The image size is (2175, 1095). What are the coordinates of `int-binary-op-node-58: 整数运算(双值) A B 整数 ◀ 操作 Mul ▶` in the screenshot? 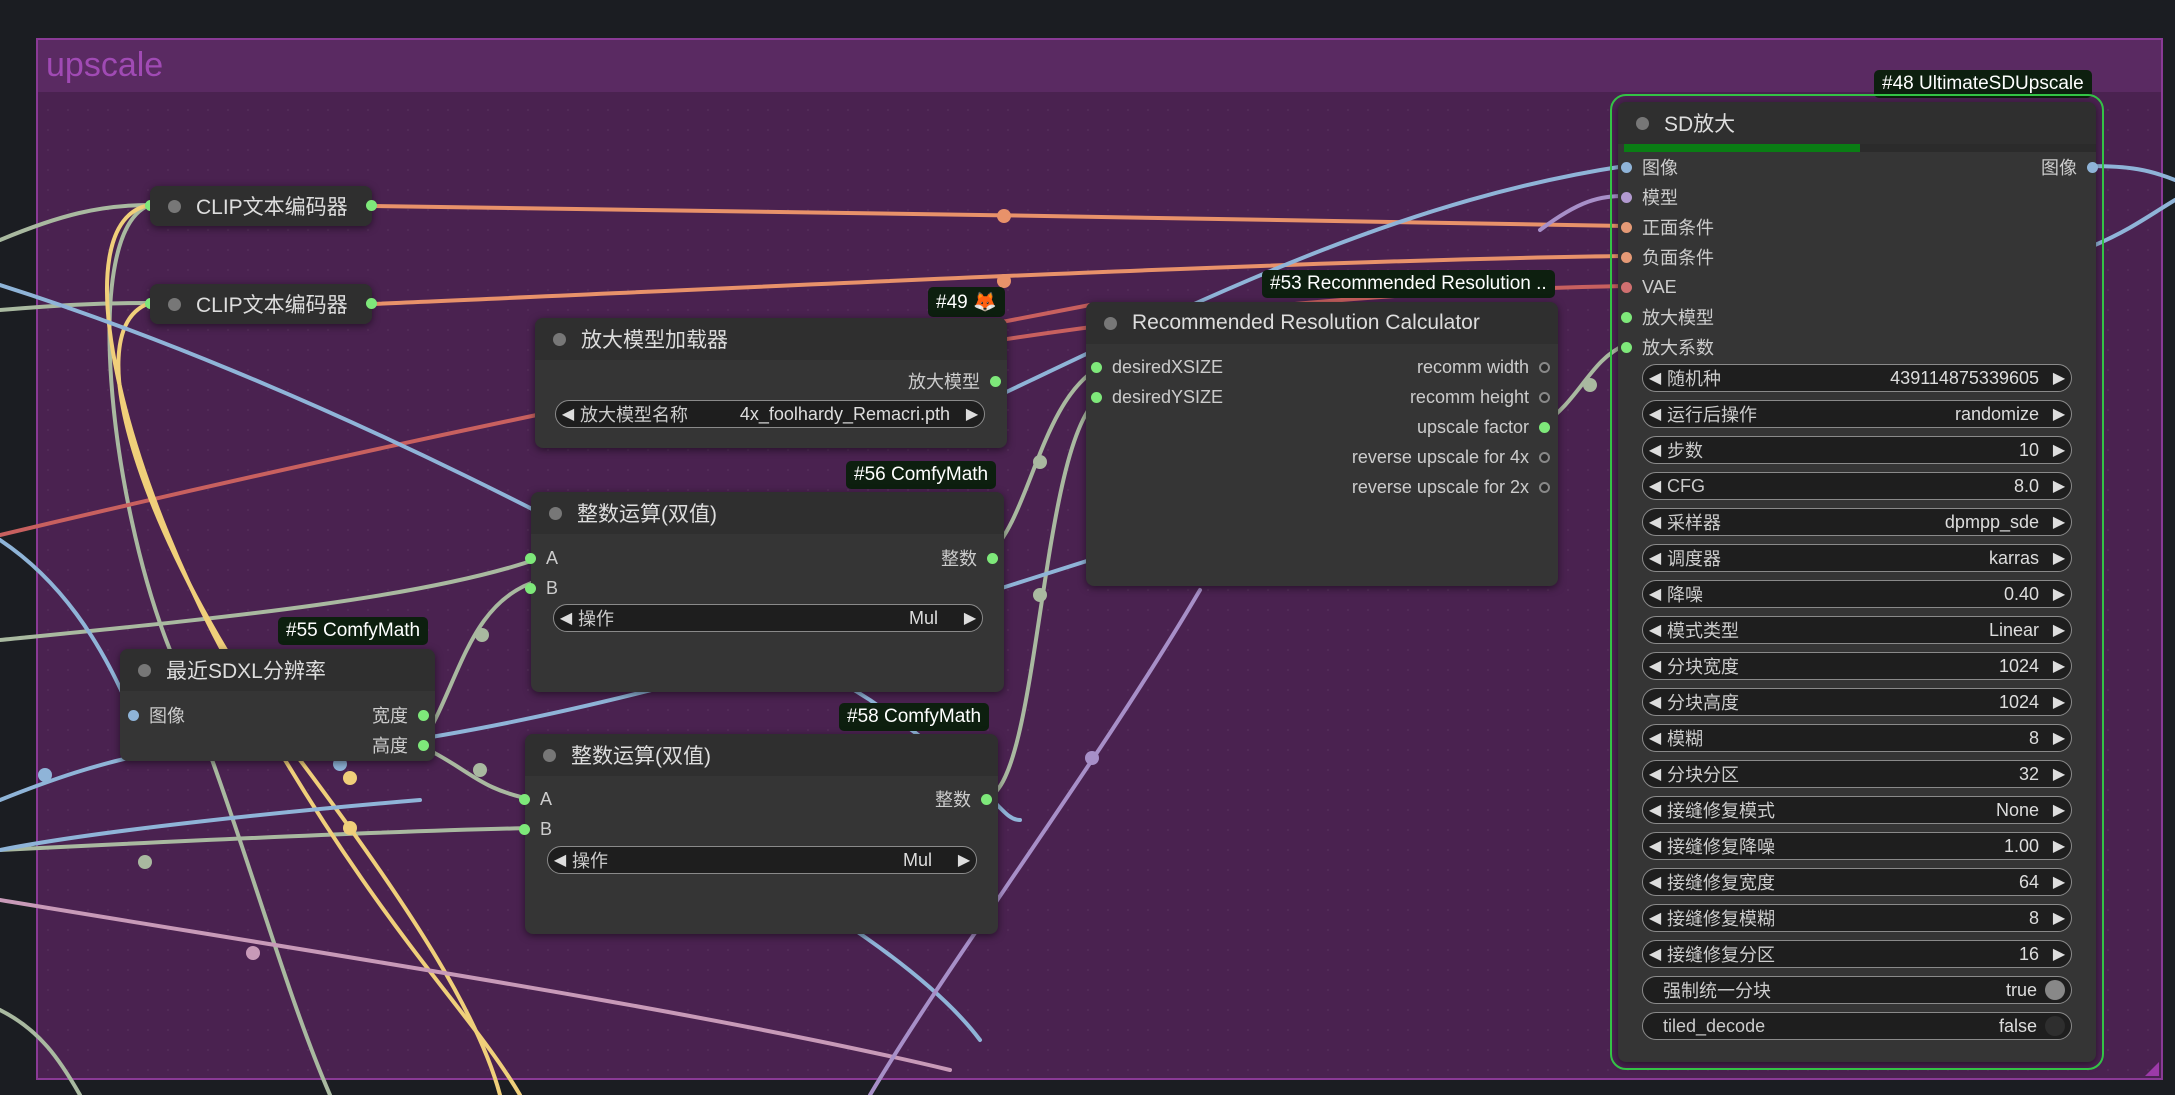 It's located at (758, 834).